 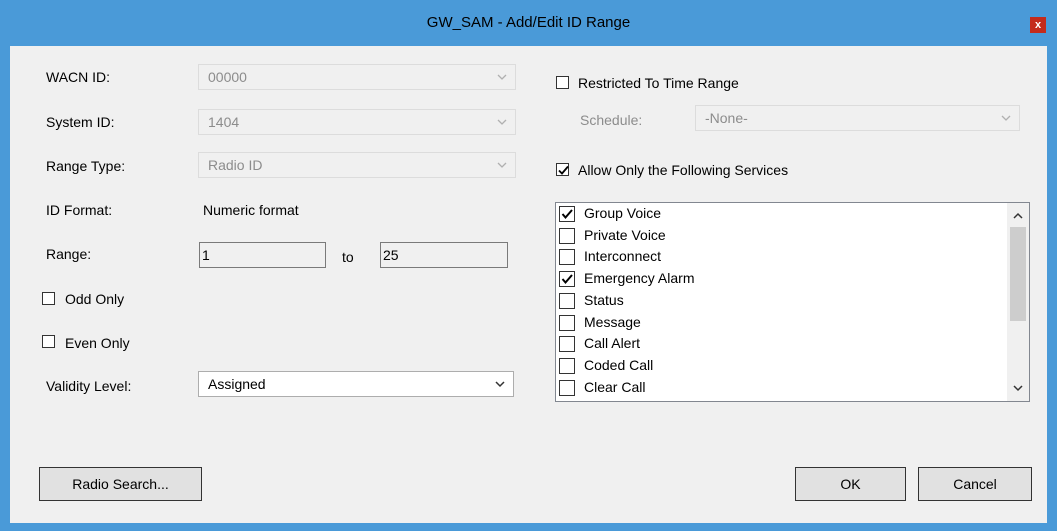 What do you see at coordinates (1018, 216) in the screenshot?
I see `chevron-up-icon` at bounding box center [1018, 216].